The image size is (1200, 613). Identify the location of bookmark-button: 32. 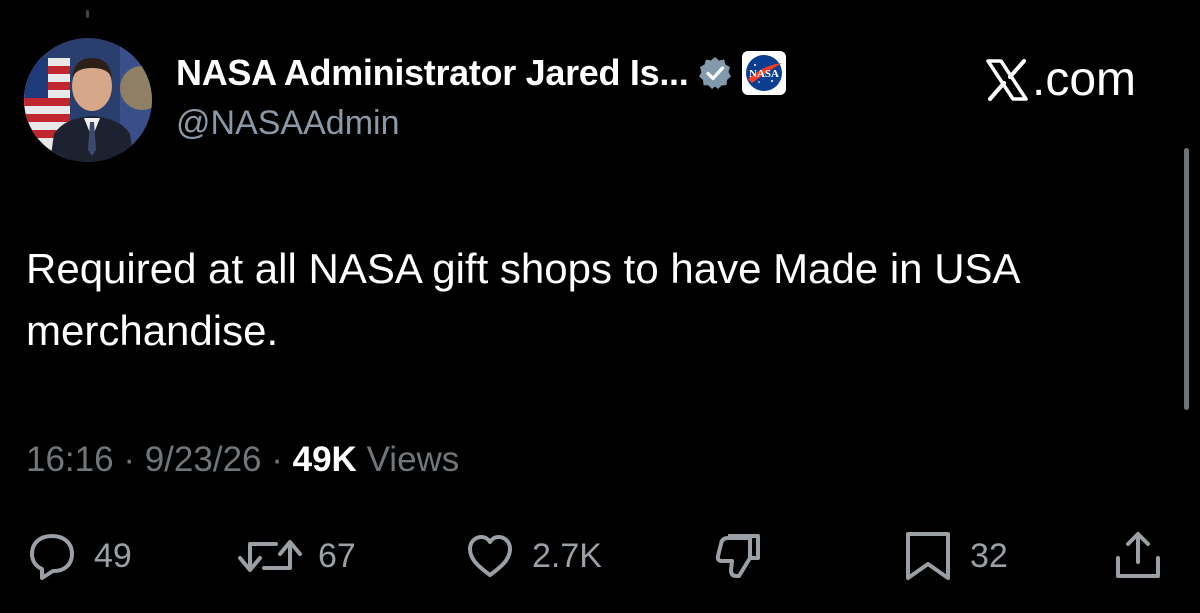
(954, 556).